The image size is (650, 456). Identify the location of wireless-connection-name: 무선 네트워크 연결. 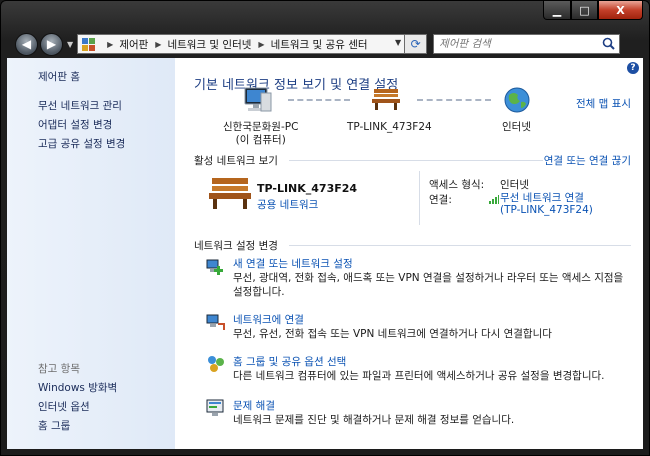
(542, 198).